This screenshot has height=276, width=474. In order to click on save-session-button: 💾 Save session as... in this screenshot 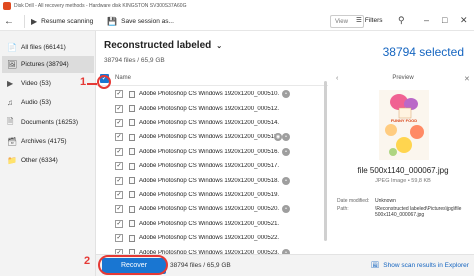, I will do `click(140, 21)`.